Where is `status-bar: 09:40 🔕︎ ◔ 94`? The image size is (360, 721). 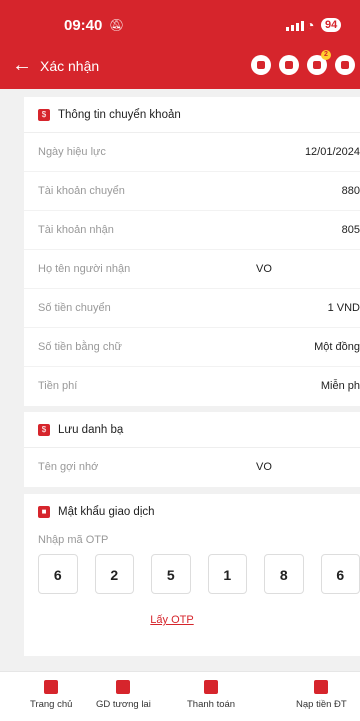 status-bar: 09:40 🔕︎ ◔ 94 is located at coordinates (180, 27).